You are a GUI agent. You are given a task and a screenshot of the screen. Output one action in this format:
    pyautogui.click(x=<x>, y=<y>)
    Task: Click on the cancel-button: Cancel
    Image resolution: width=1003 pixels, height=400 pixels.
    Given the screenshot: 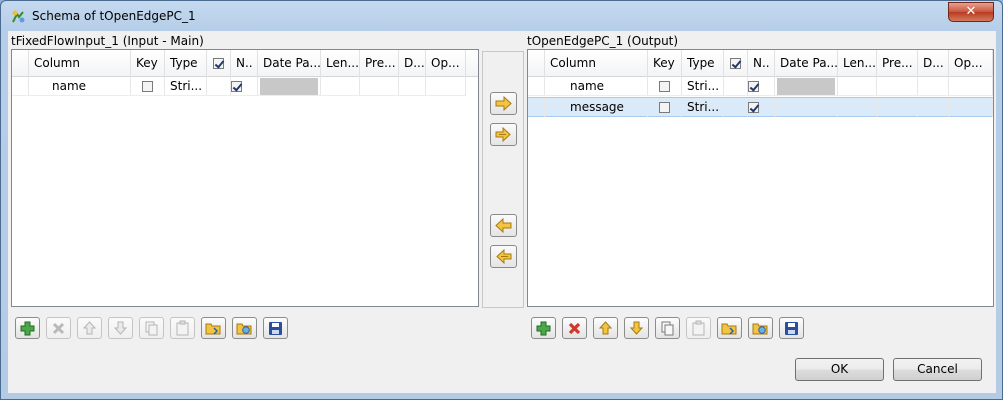 What is the action you would take?
    pyautogui.click(x=937, y=369)
    